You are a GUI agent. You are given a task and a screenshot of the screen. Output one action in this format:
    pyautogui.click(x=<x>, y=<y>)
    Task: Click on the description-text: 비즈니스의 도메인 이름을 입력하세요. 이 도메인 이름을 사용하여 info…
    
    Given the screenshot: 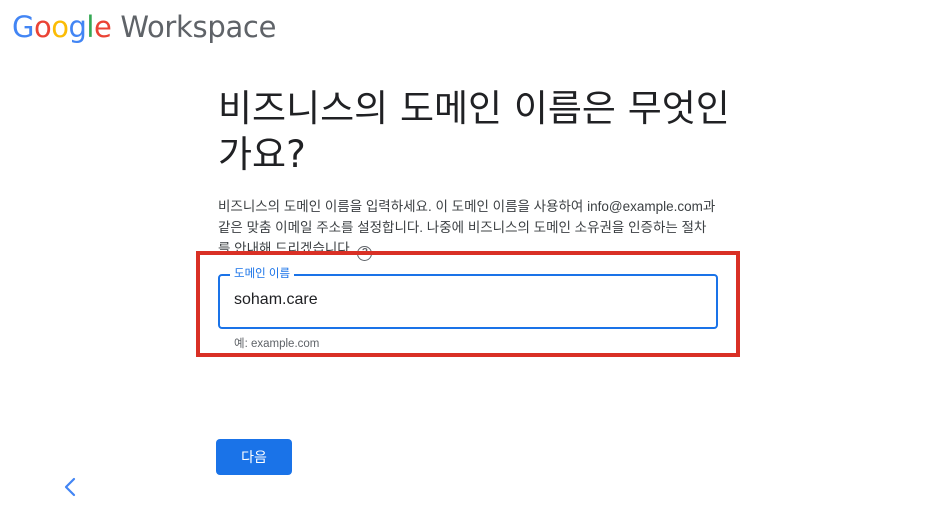 What is the action you would take?
    pyautogui.click(x=467, y=227)
    